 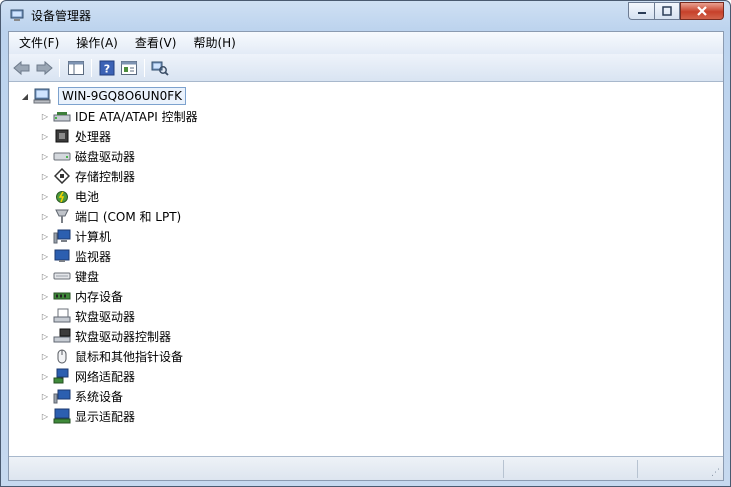 I want to click on floppy-drive-icon, so click(x=62, y=316).